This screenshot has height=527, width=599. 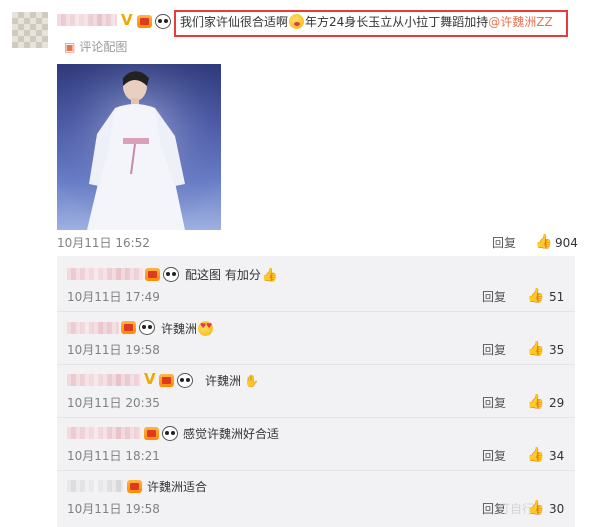 What do you see at coordinates (557, 297) in the screenshot?
I see `like-count: 51` at bounding box center [557, 297].